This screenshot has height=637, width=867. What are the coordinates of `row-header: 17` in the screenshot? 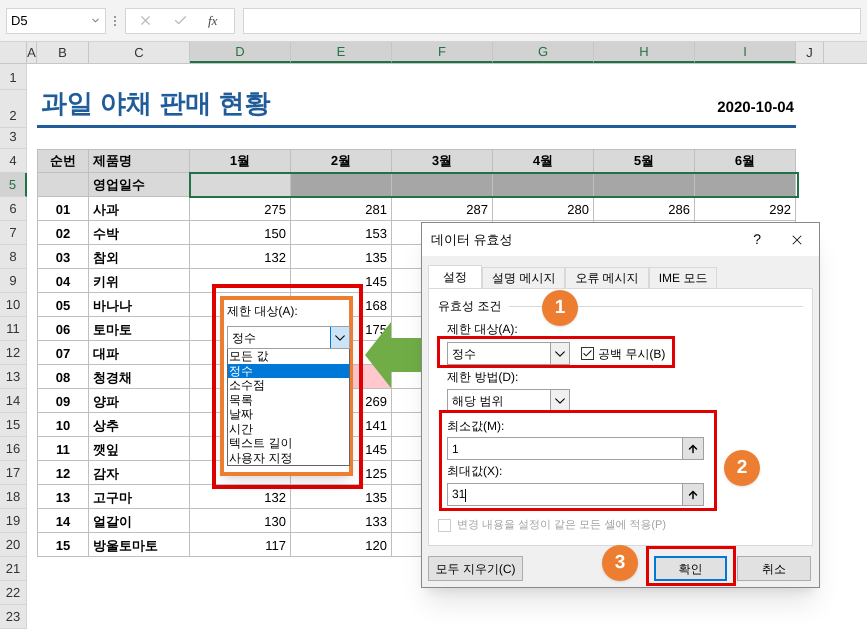 It's located at (13, 473).